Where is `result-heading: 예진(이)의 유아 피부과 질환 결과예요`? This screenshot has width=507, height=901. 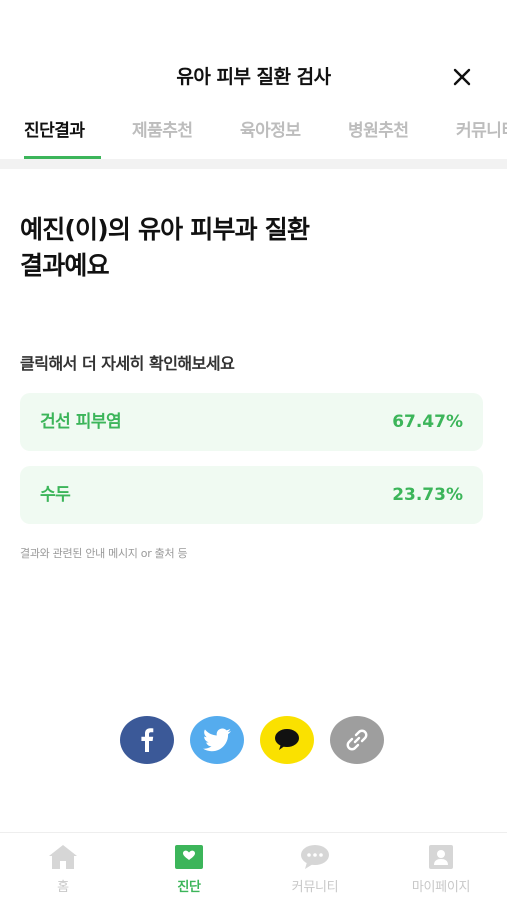
result-heading: 예진(이)의 유아 피부과 질환 결과예요 is located at coordinates (240, 248).